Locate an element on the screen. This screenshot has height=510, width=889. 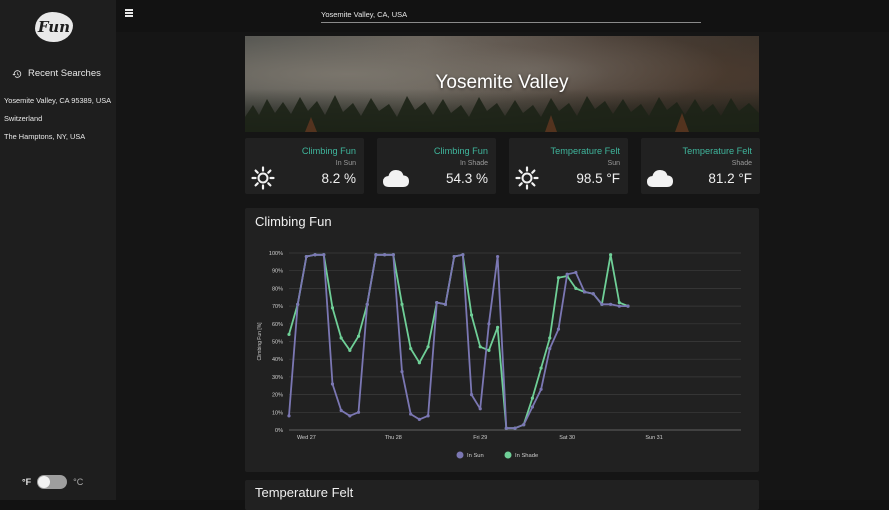
legend-label: In Shade is located at coordinates (526, 456).